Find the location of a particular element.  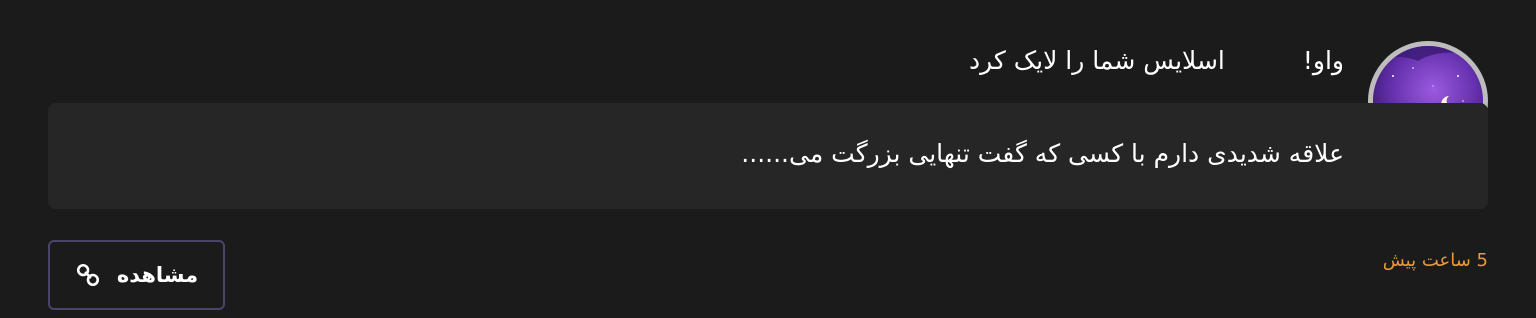

view-button-label: مشاهده is located at coordinates (157, 275).